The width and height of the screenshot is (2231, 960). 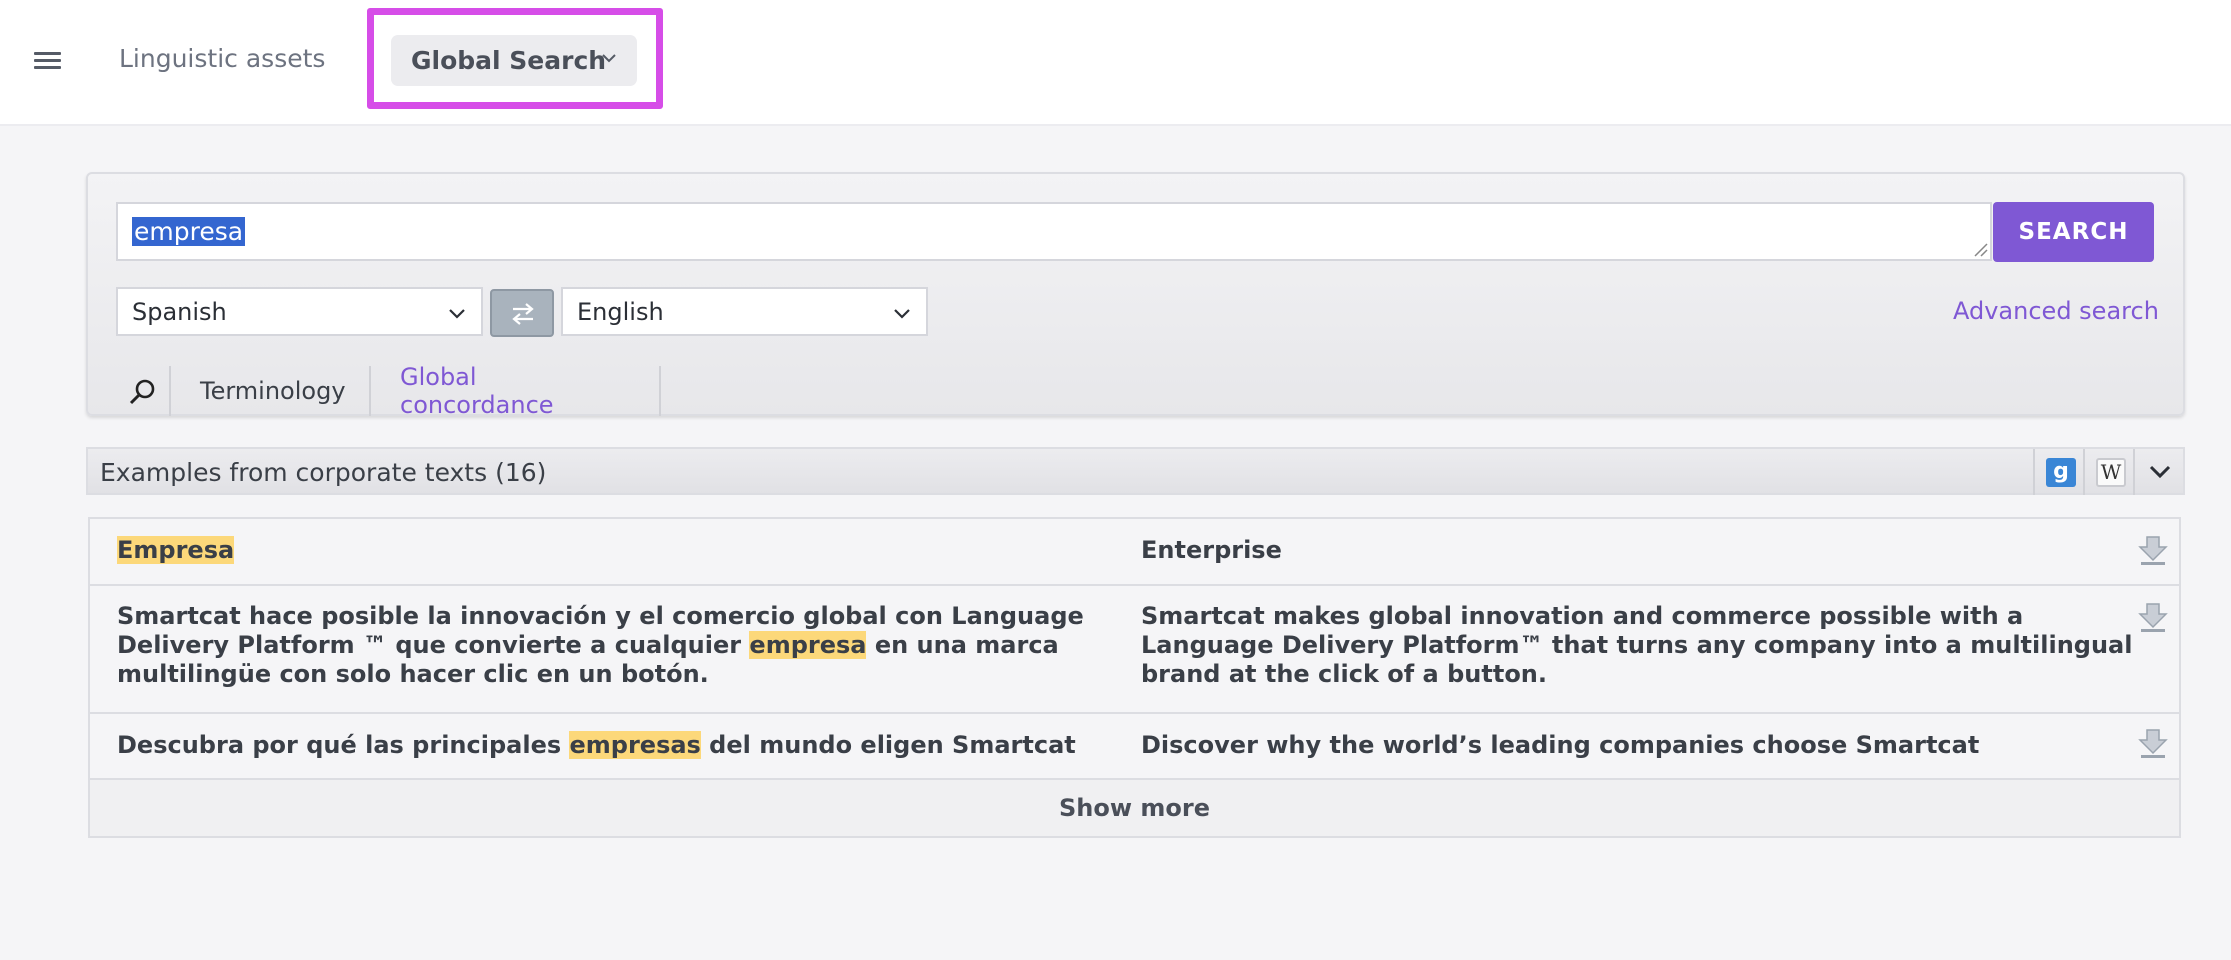 What do you see at coordinates (635, 745) in the screenshot?
I see `term-highlight: empresas` at bounding box center [635, 745].